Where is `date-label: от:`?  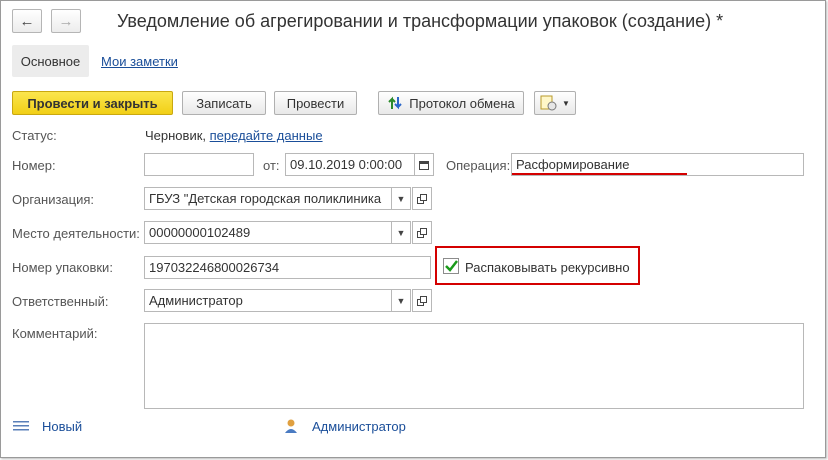 date-label: от: is located at coordinates (271, 165).